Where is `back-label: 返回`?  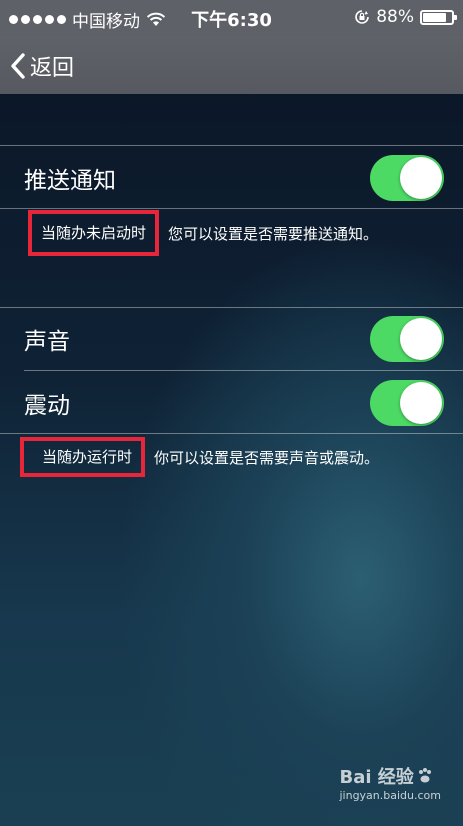 back-label: 返回 is located at coordinates (52, 68).